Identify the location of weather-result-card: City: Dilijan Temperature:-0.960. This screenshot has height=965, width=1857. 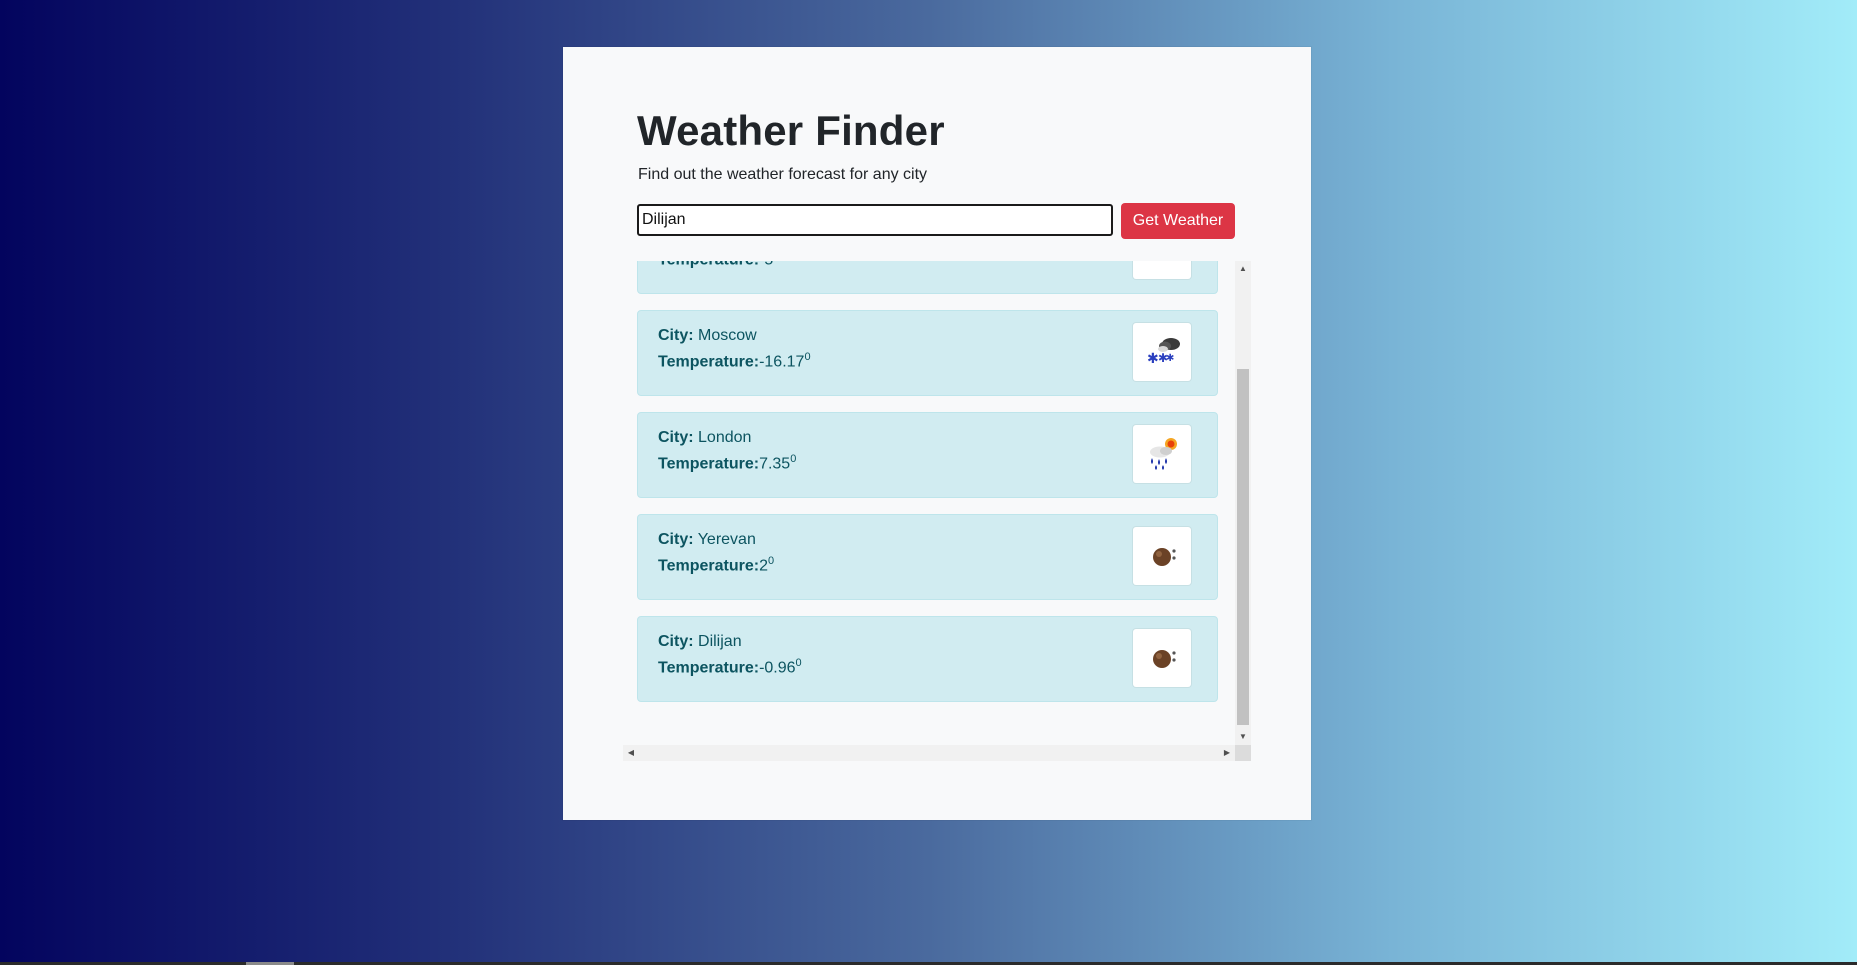
(927, 659).